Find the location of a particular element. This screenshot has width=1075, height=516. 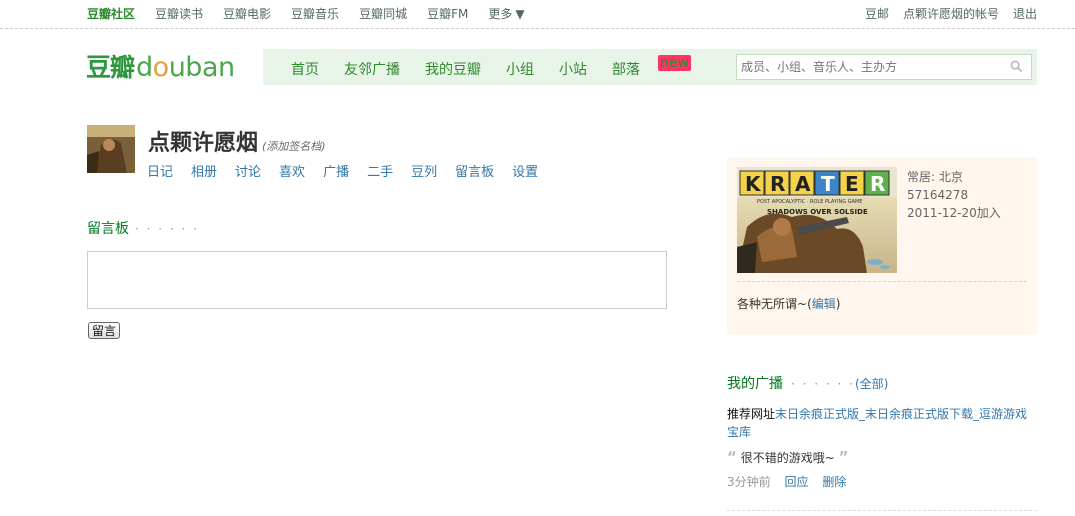

profile-tabs: 日记 相册 讨论 喜欢 广播 二手 豆列 留言板 设置 is located at coordinates (351, 170).